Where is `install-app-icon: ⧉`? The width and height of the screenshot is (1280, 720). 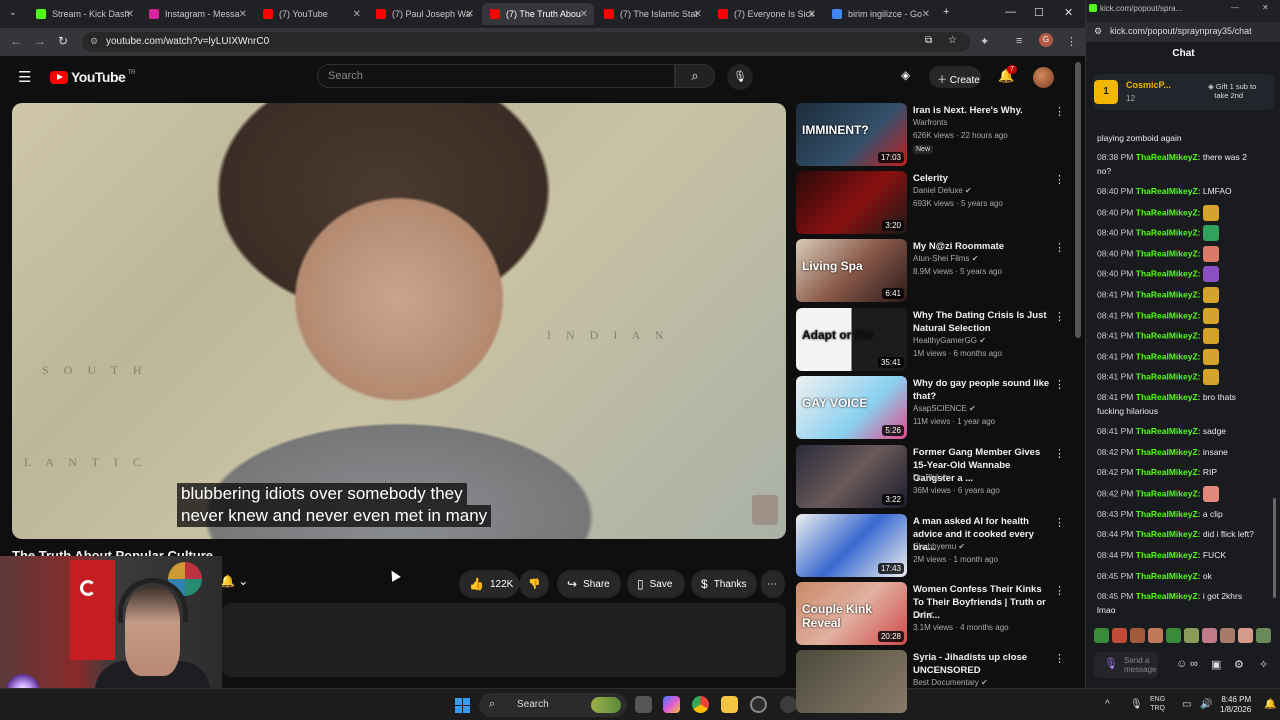
install-app-icon: ⧉ is located at coordinates (928, 40).